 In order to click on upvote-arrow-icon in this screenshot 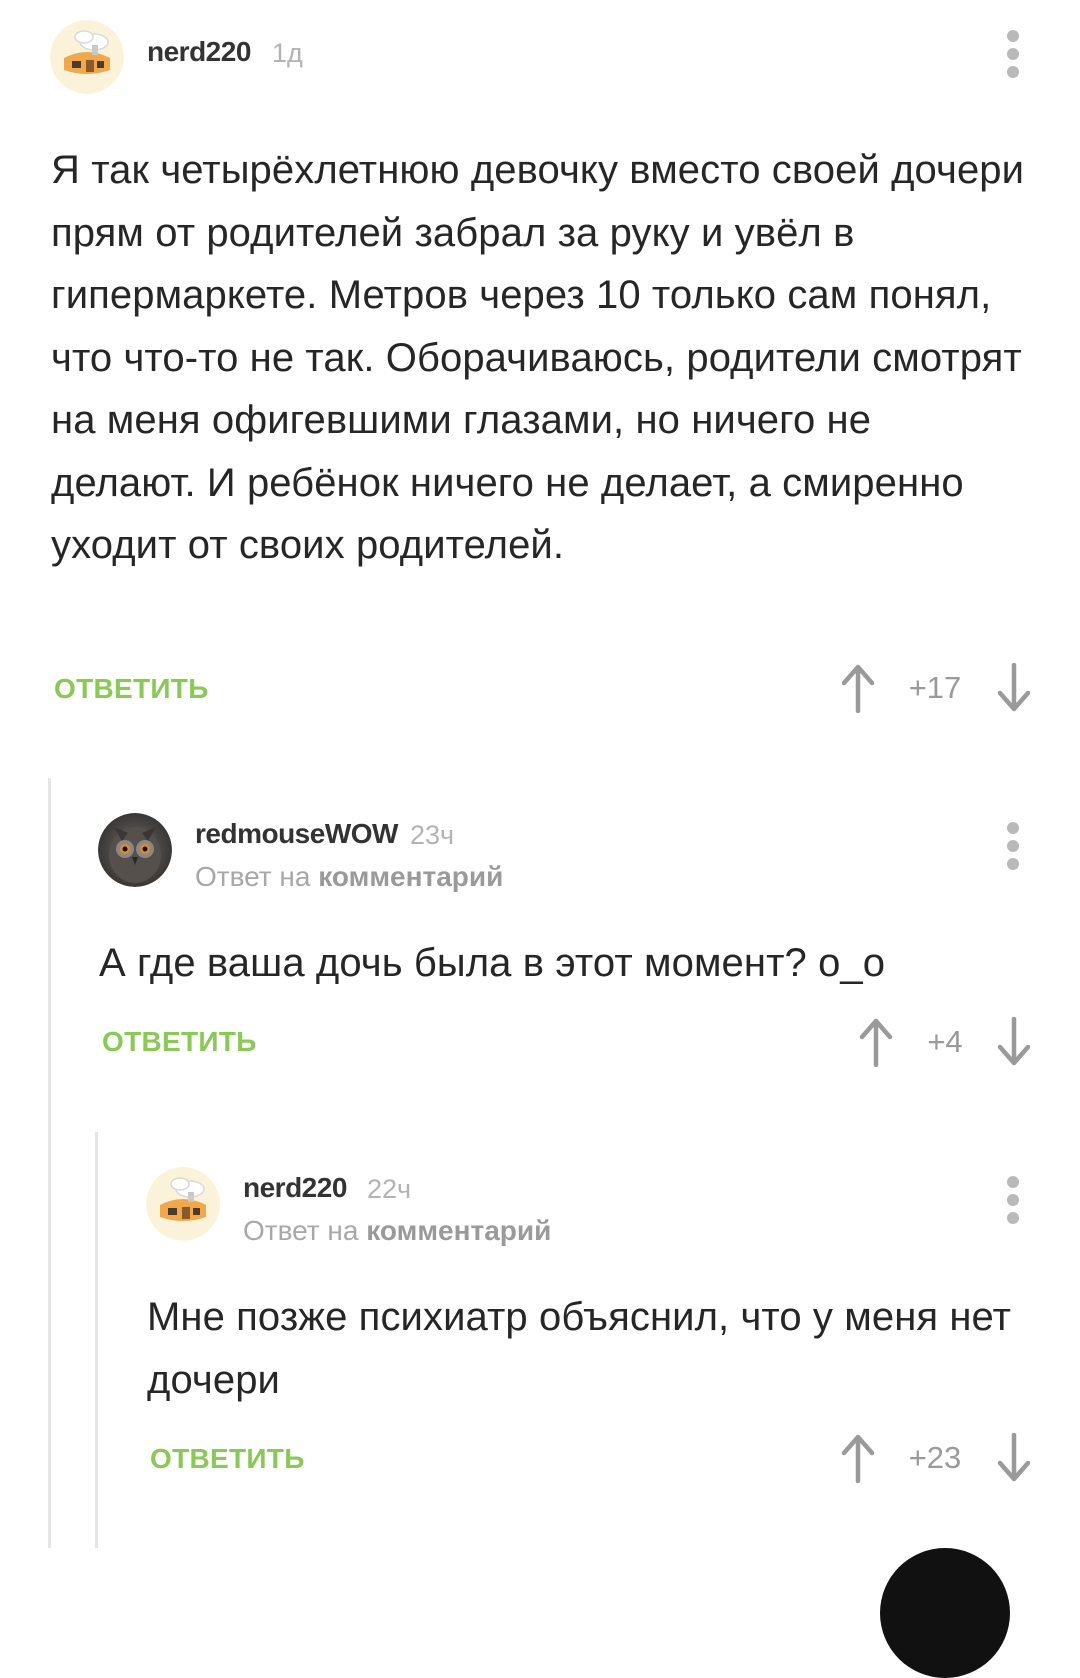, I will do `click(858, 1458)`.